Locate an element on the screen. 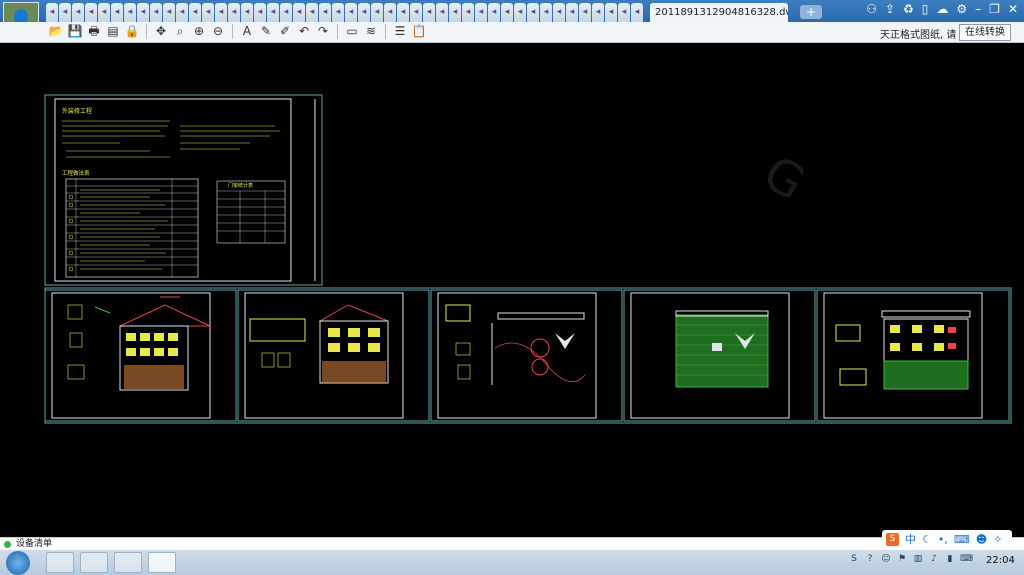  maximize-icon: ❐ is located at coordinates (994, 11).